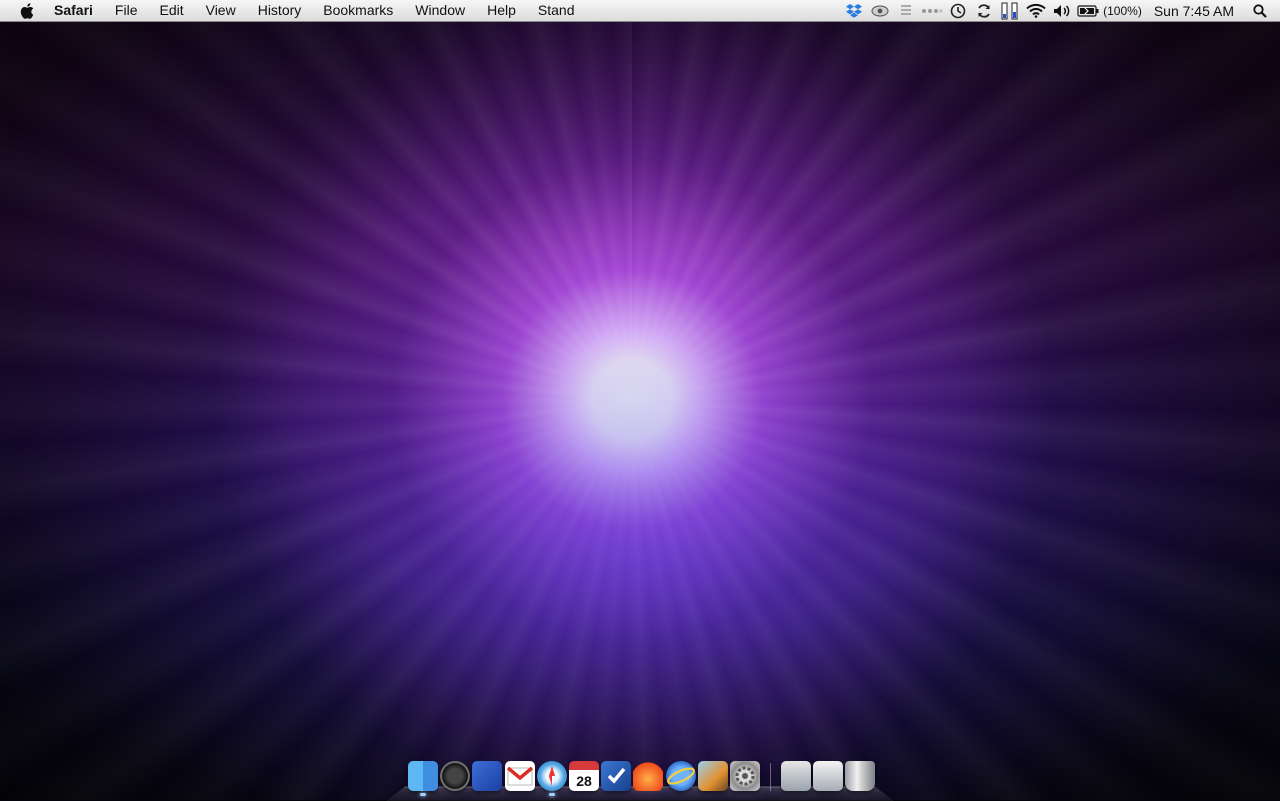  What do you see at coordinates (487, 776) in the screenshot?
I see `spaces-icon` at bounding box center [487, 776].